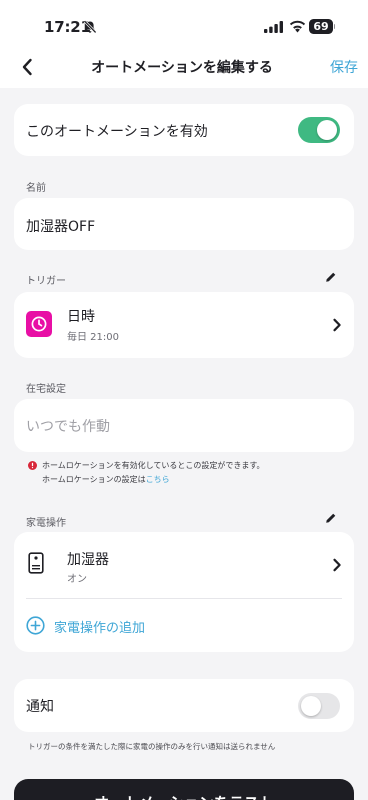 The image size is (368, 800). I want to click on alert-icon, so click(32, 465).